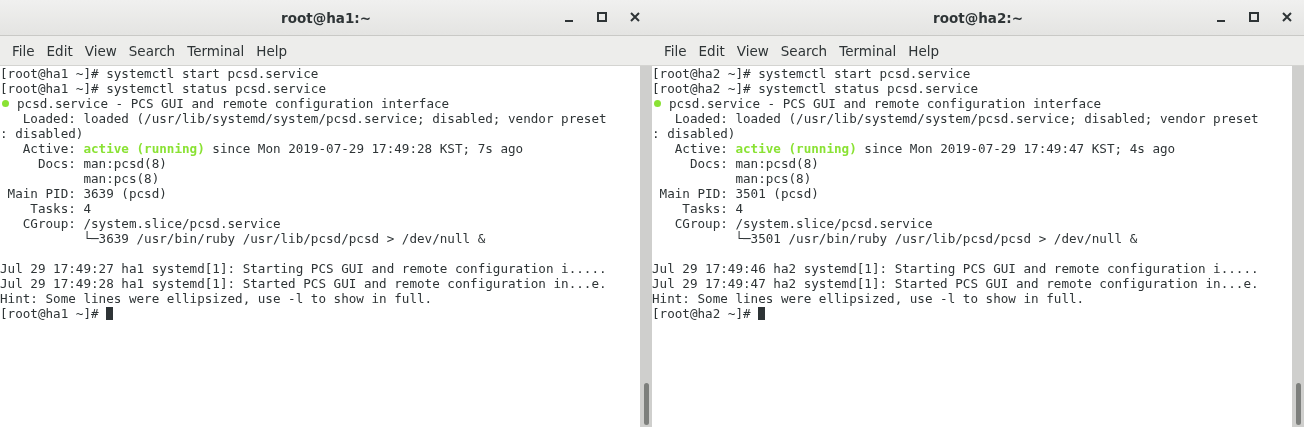  Describe the element at coordinates (326, 17) in the screenshot. I see `window-title: root@ha1:~` at that location.